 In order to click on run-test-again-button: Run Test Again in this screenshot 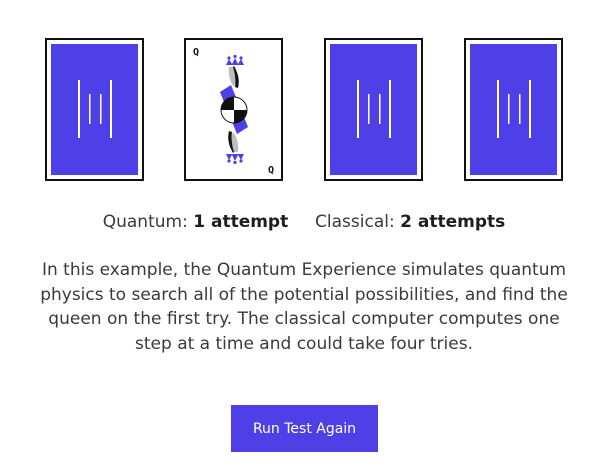, I will do `click(304, 428)`.